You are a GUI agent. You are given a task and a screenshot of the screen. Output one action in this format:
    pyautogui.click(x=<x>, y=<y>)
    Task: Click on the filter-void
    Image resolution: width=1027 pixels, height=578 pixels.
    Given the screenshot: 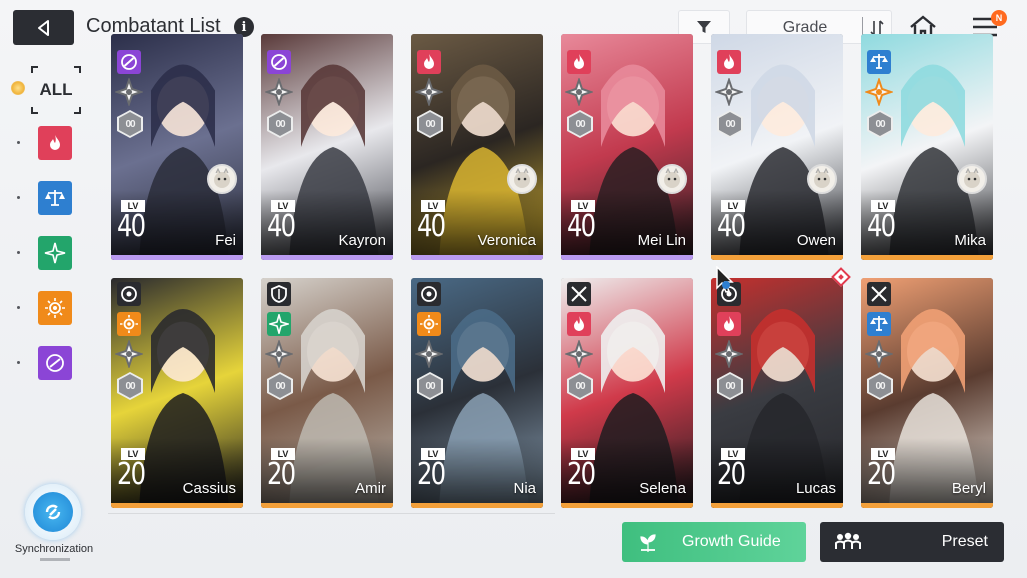 What is the action you would take?
    pyautogui.click(x=55, y=363)
    